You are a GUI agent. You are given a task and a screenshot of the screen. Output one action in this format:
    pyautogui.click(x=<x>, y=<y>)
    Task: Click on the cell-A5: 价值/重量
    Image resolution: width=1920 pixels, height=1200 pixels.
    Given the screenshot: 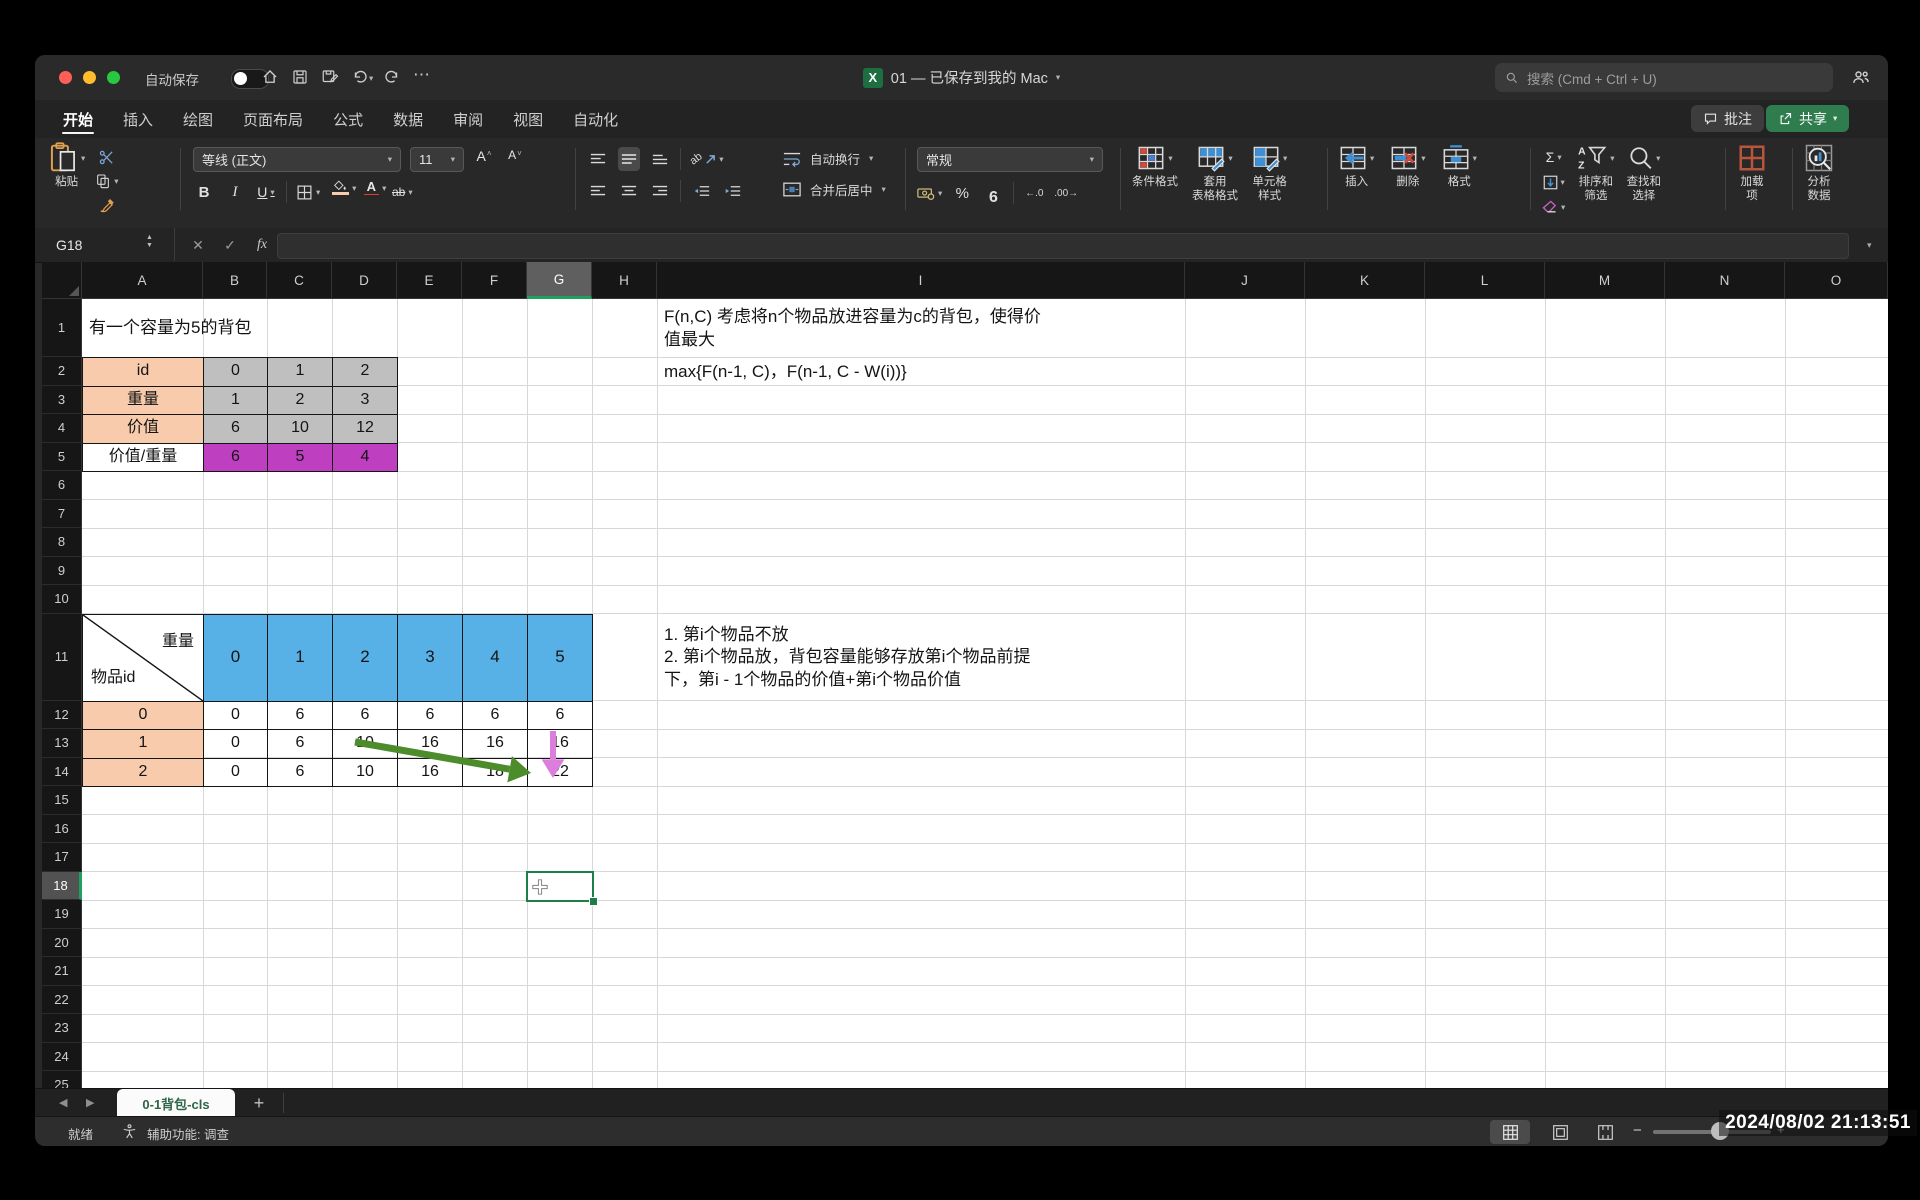 What is the action you would take?
    pyautogui.click(x=143, y=457)
    